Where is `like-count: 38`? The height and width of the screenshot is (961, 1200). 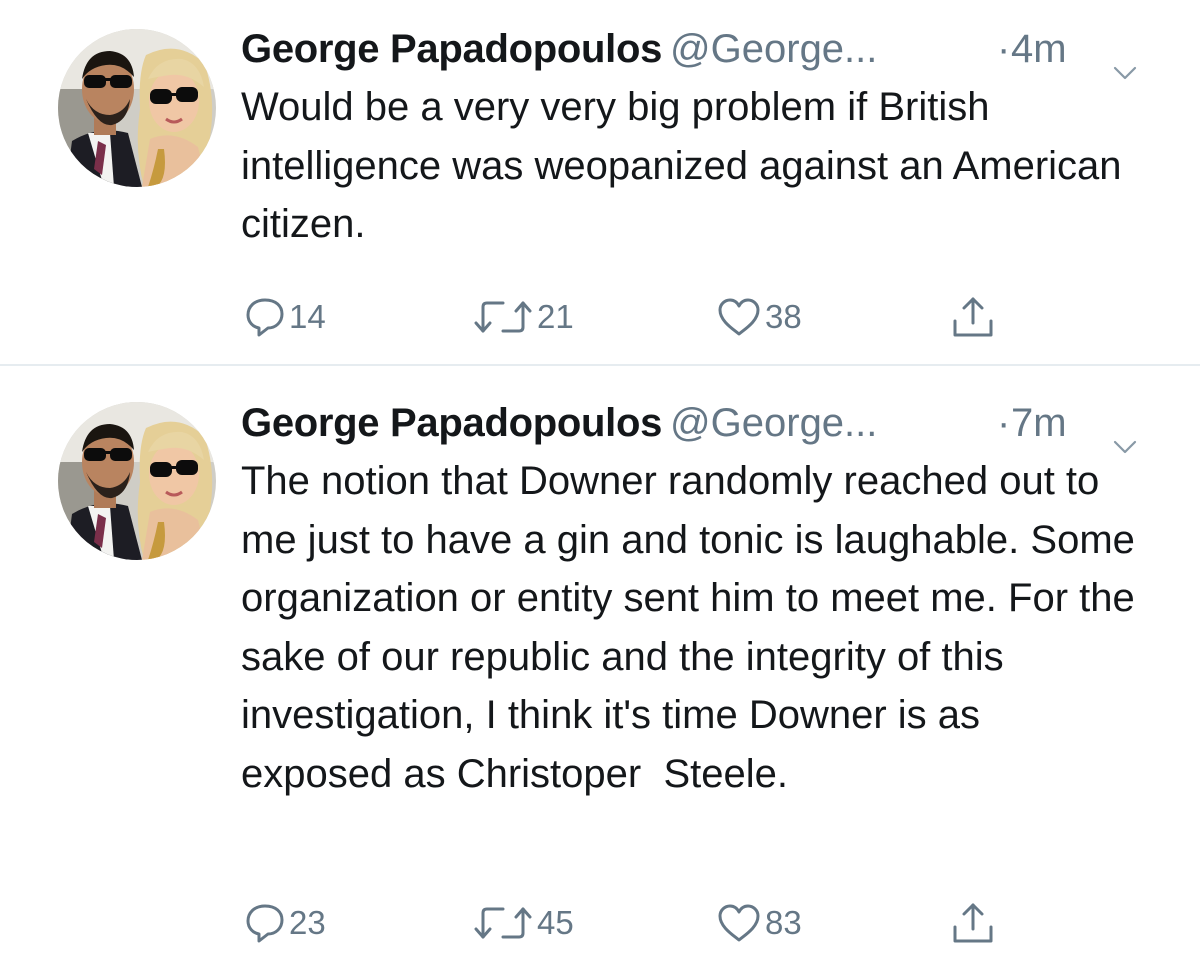
like-count: 38 is located at coordinates (783, 316).